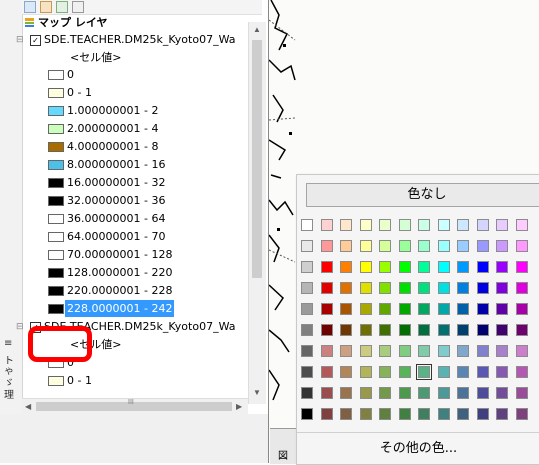  I want to click on layer-row: ⊟ ✓ SDE.TEACHER.DM25k_Kyoto07_Wa, so click(134, 39).